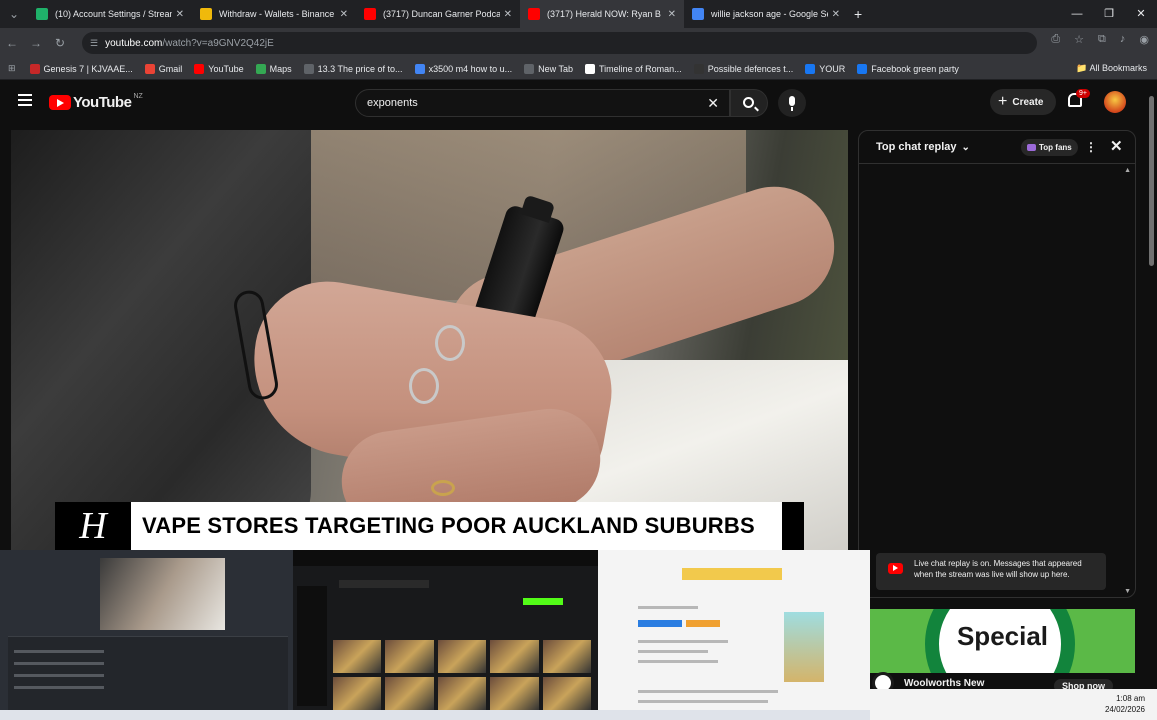  I want to click on media-icon: ♪, so click(1123, 39).